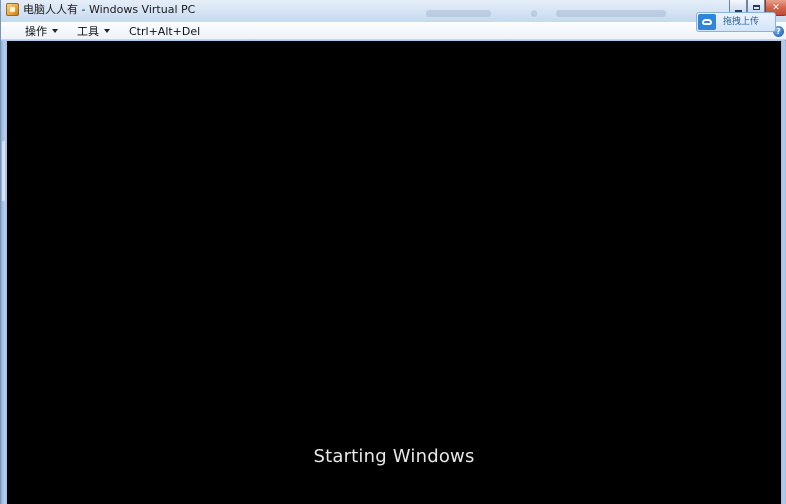 The height and width of the screenshot is (504, 786). What do you see at coordinates (393, 11) in the screenshot?
I see `title-bar: 电脑人人有 - Windows Virtual PC ✕` at bounding box center [393, 11].